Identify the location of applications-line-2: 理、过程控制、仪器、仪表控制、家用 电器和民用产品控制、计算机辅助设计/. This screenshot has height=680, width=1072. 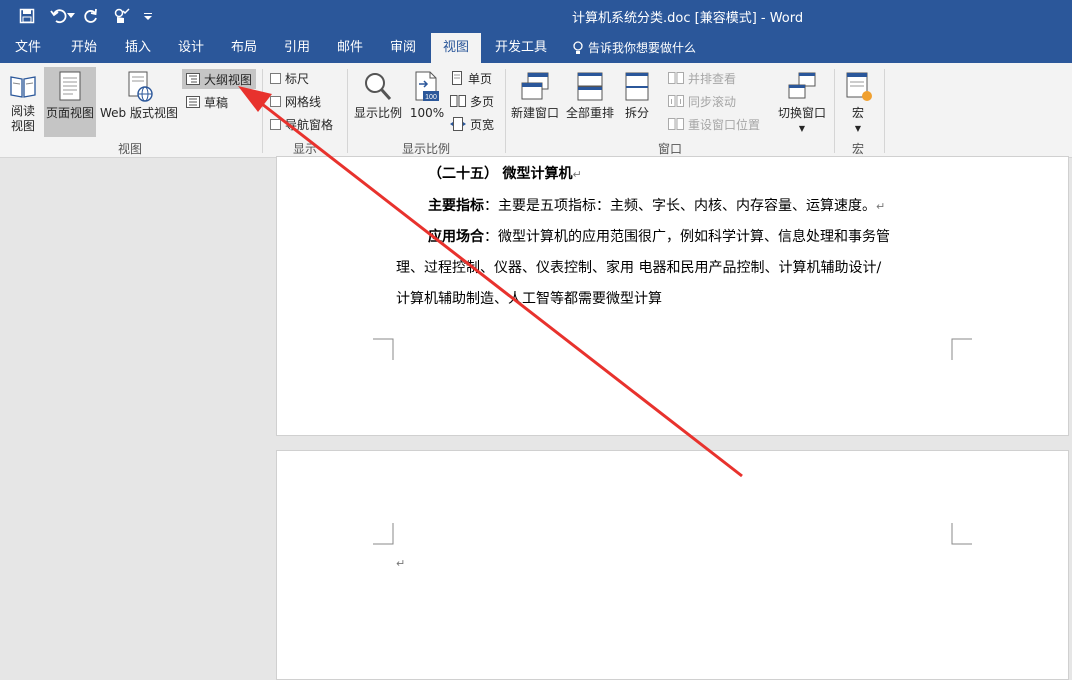
(639, 268).